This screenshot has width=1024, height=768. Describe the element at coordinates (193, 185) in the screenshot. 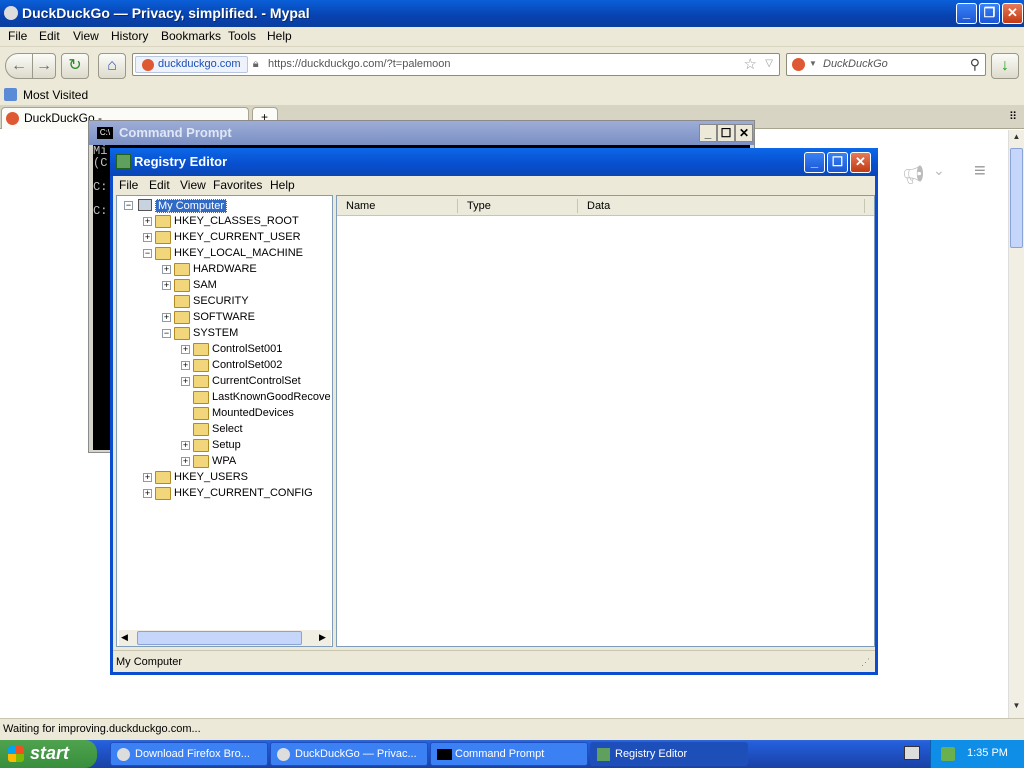

I see `regedit-menu-view: View` at that location.